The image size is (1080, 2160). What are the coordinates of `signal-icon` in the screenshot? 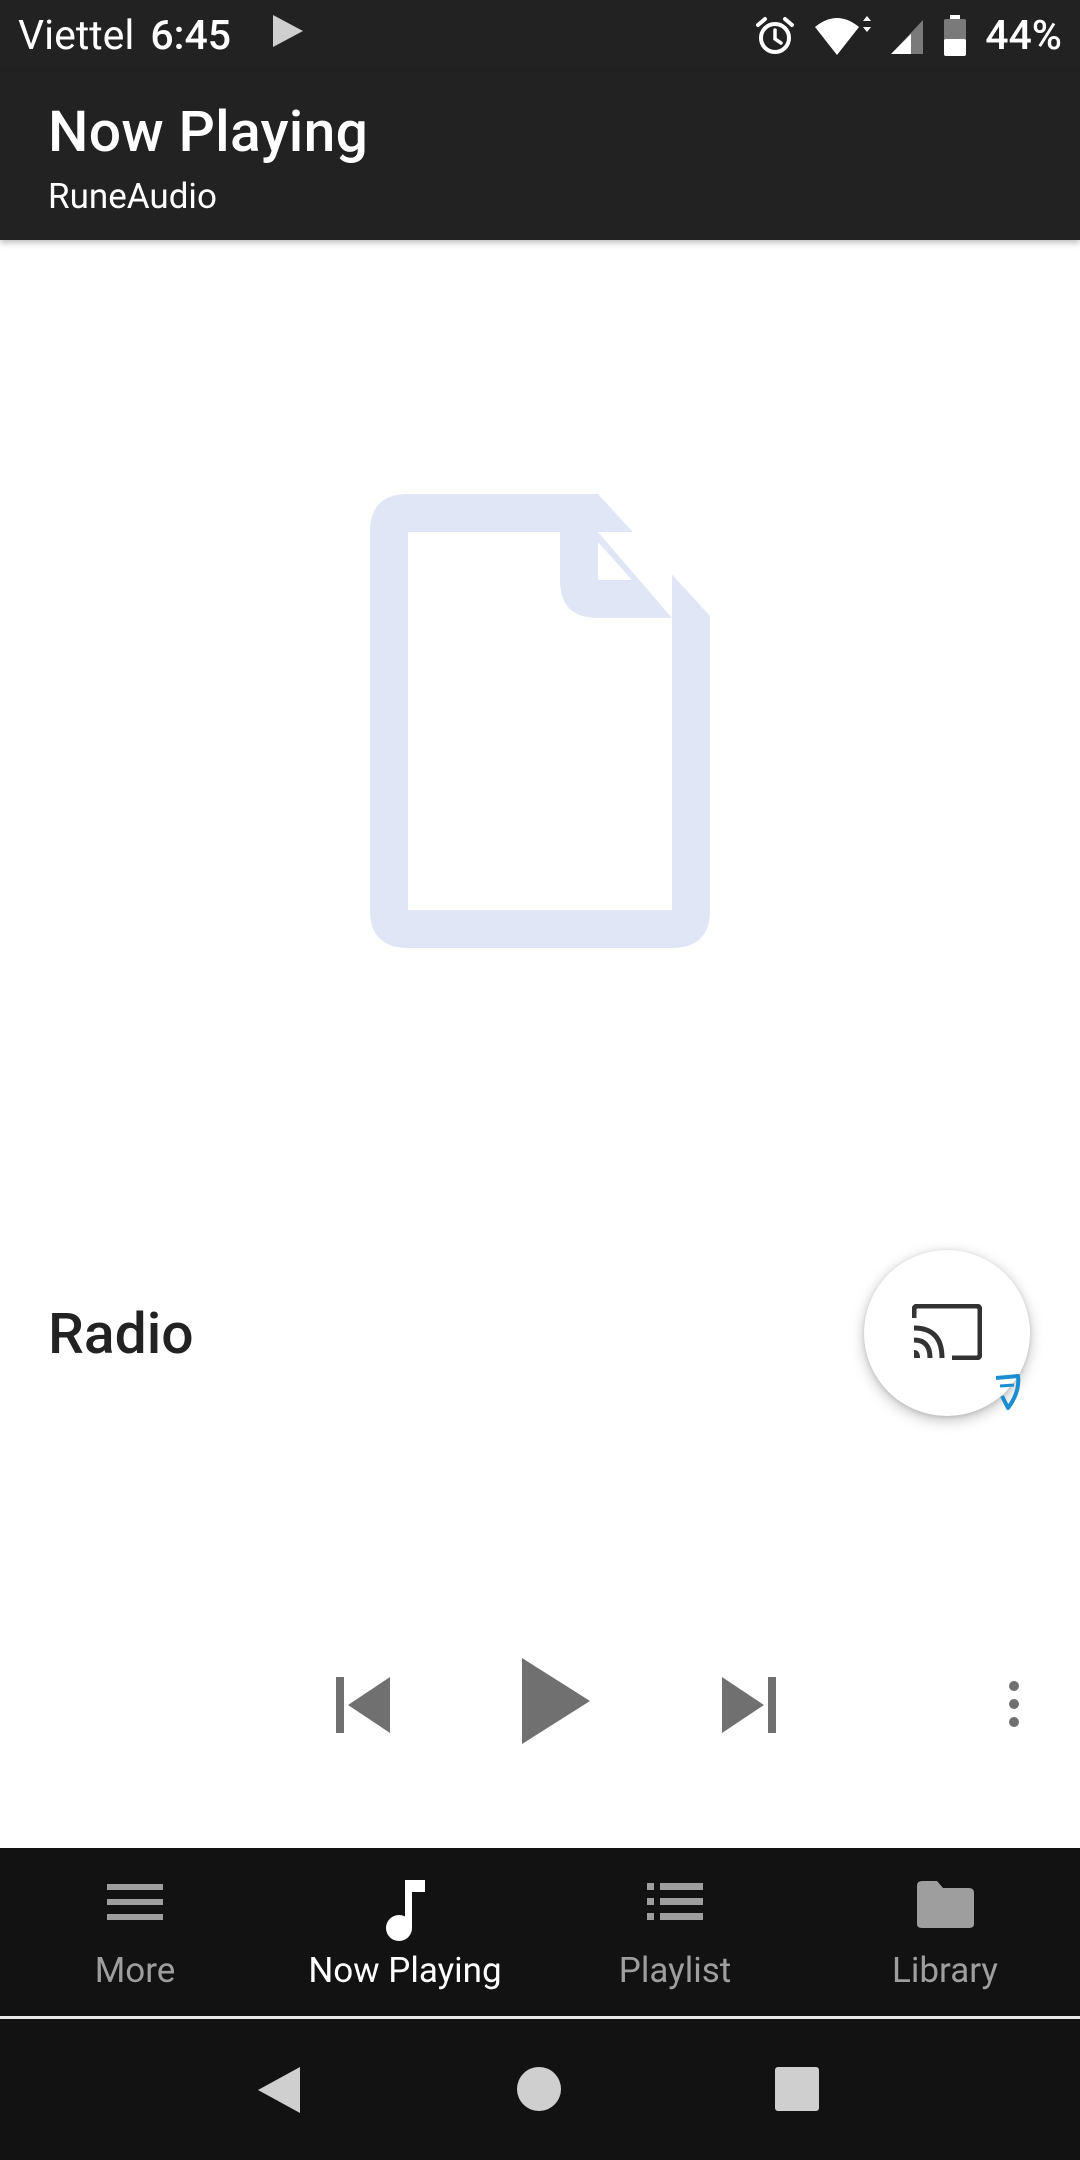 It's located at (907, 36).